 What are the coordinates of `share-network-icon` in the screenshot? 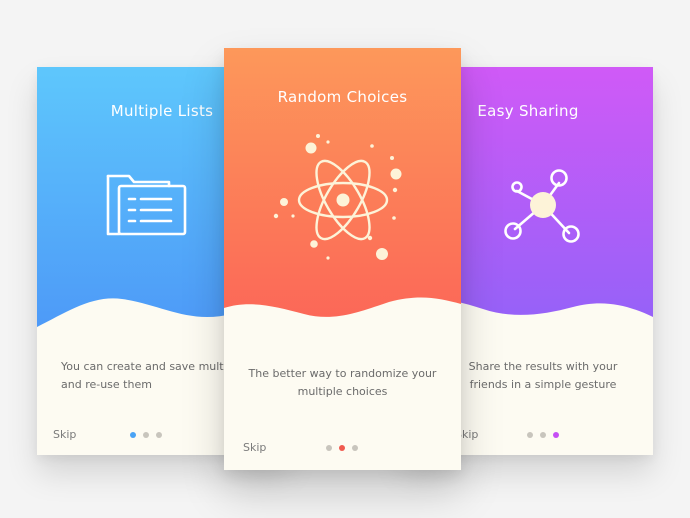 It's located at (542, 206).